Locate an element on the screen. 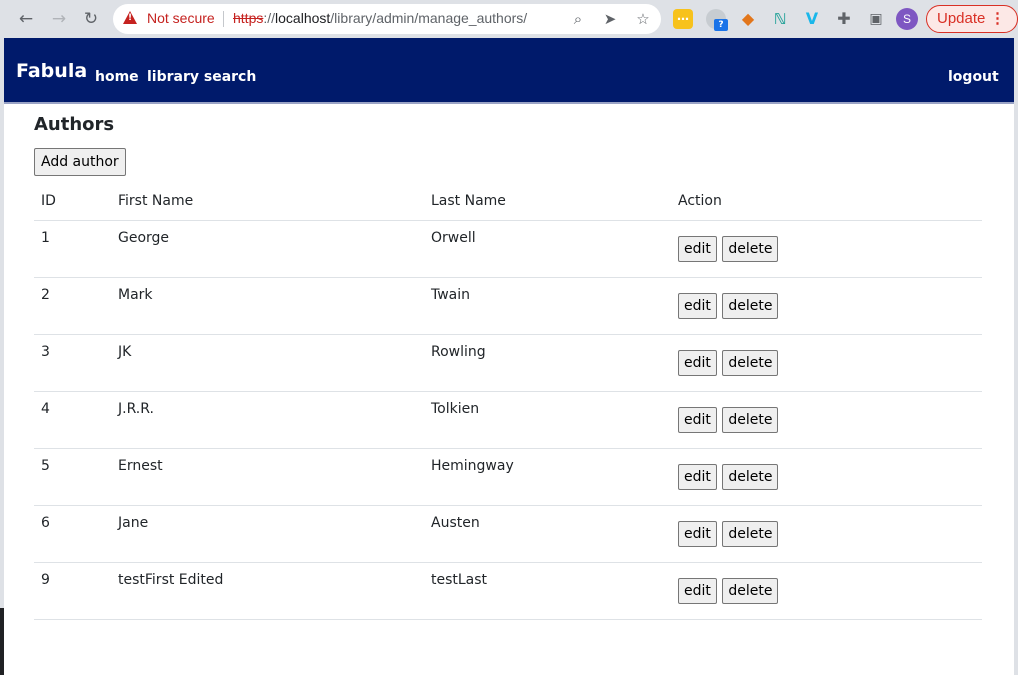 The height and width of the screenshot is (675, 1018). header-action: Action is located at coordinates (826, 201).